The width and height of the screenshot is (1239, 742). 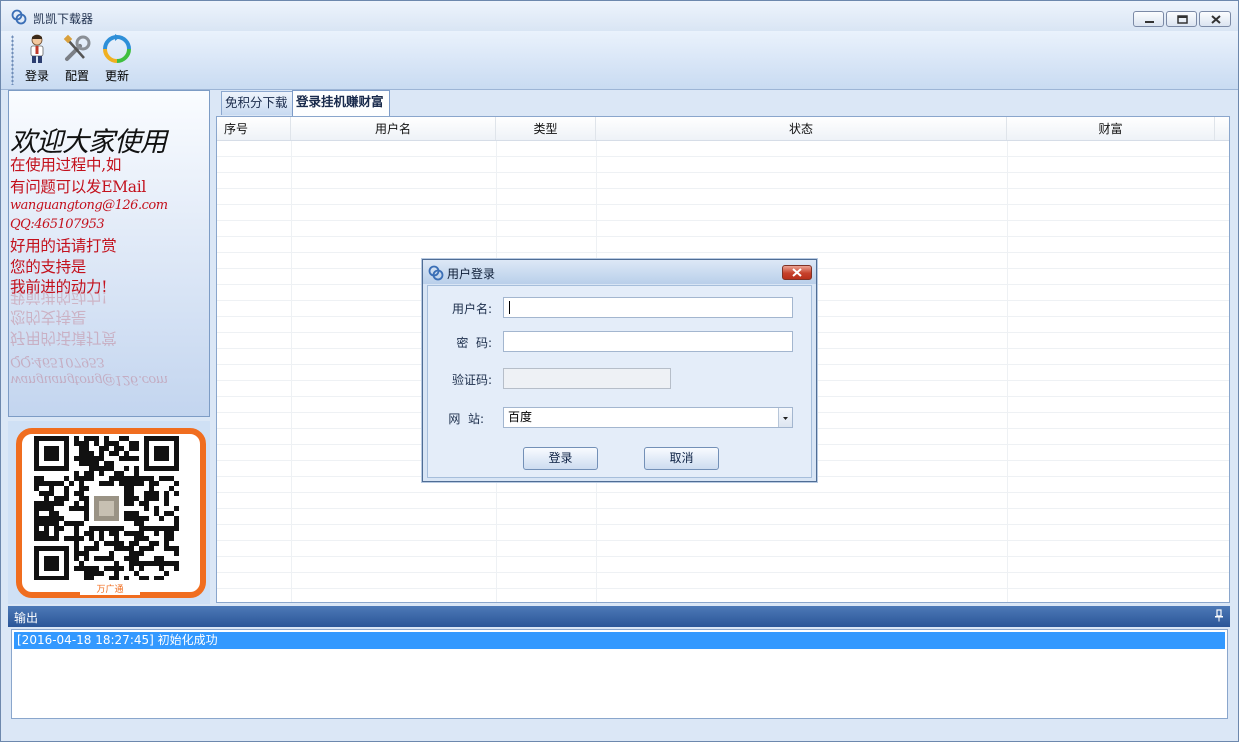 What do you see at coordinates (681, 458) in the screenshot?
I see `cancel-button: 取消` at bounding box center [681, 458].